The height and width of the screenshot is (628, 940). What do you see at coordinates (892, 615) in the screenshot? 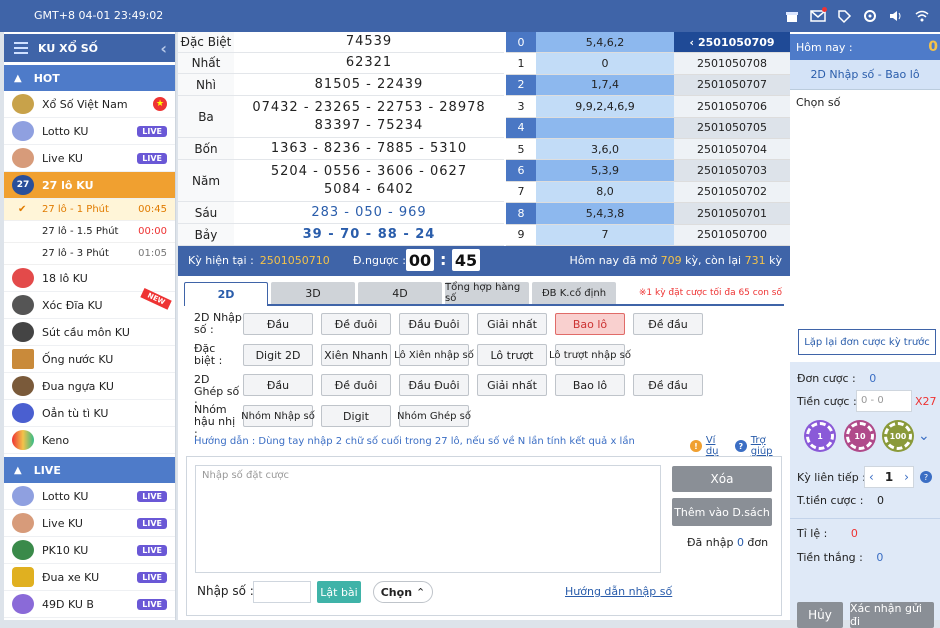
I see `confirm-button: Xác nhận gửi đi` at bounding box center [892, 615].